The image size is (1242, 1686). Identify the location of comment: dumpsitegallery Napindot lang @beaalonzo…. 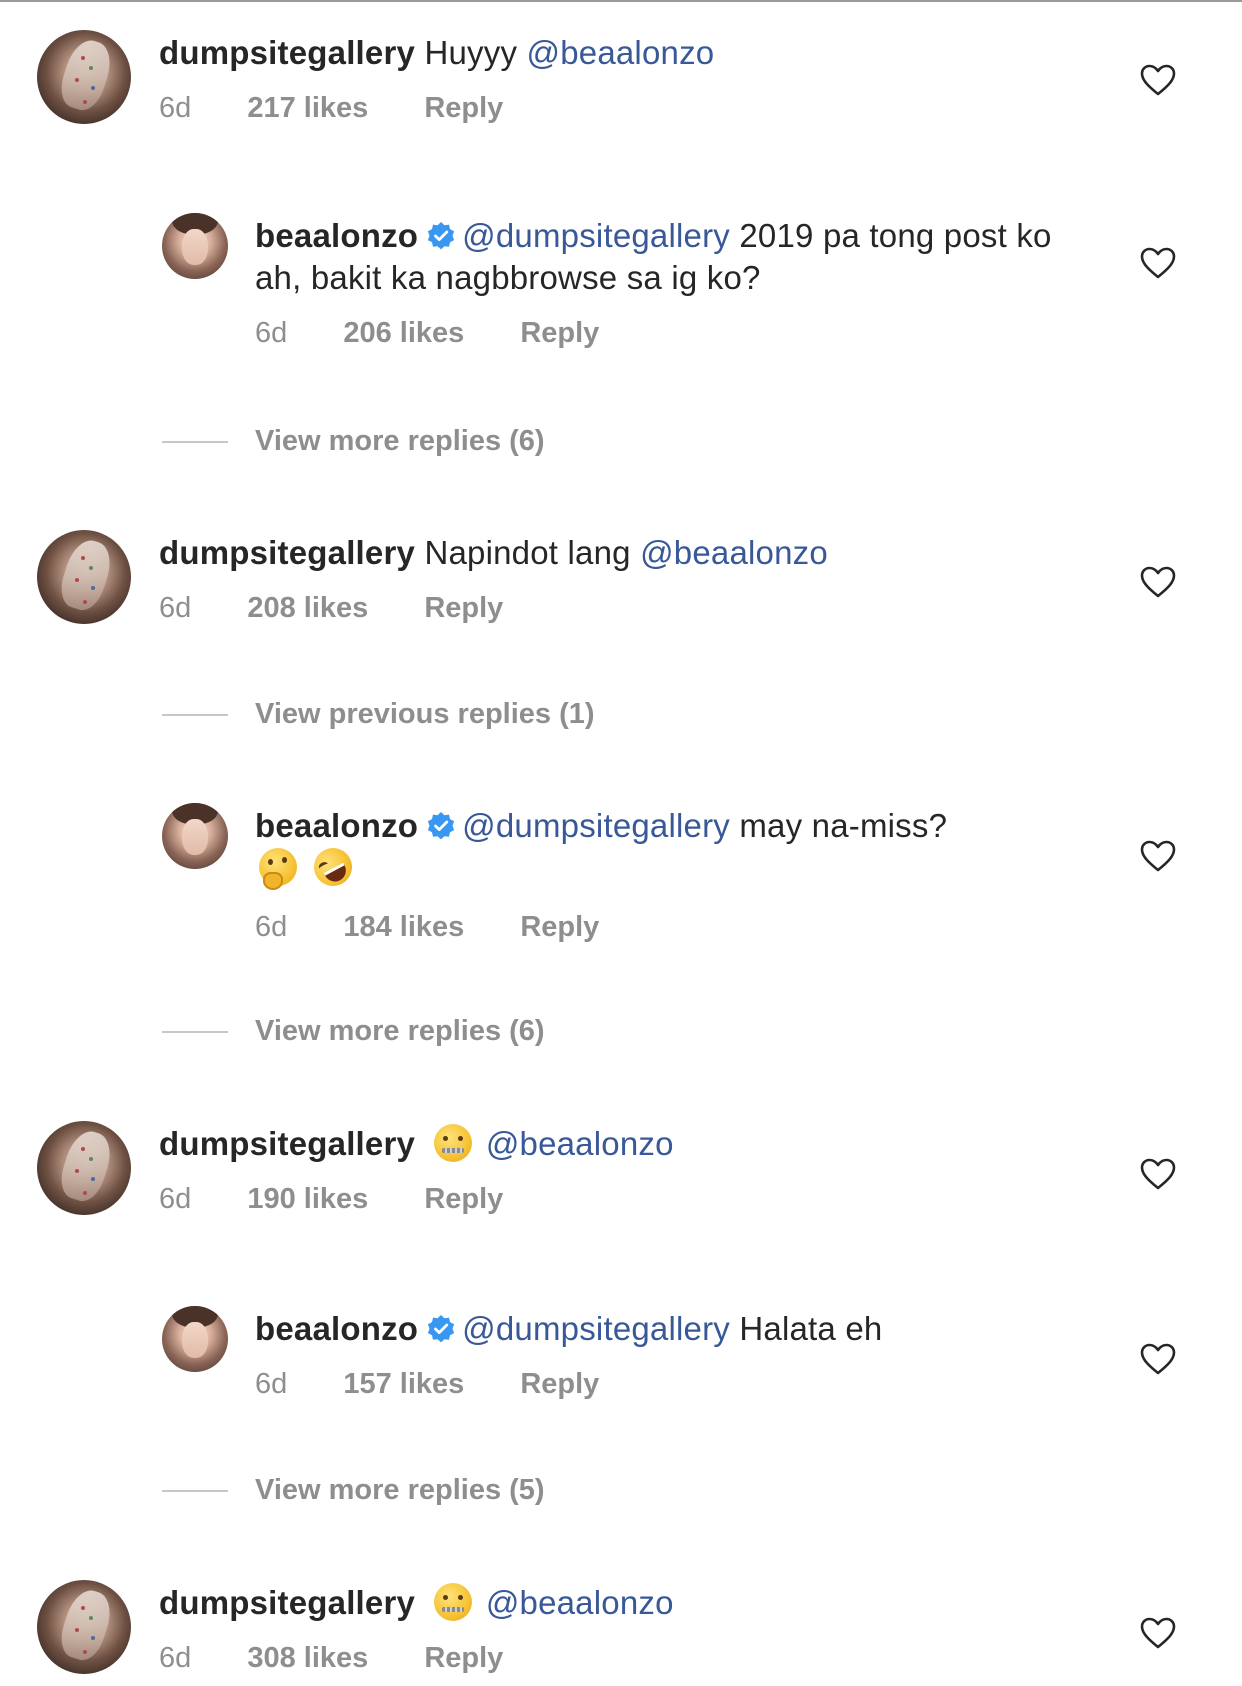
(621, 580).